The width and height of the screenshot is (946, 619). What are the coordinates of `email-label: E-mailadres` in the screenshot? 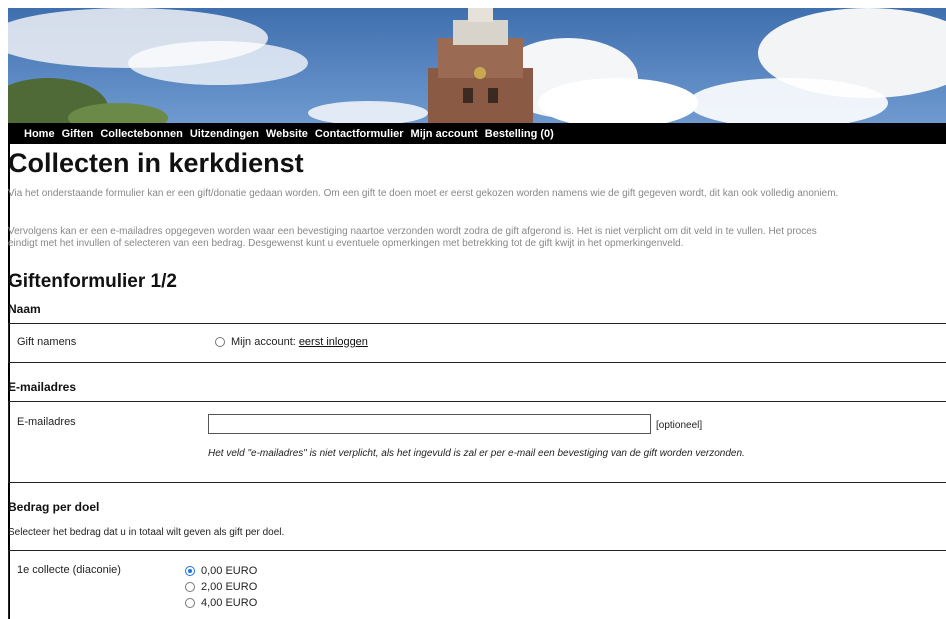 It's located at (46, 422).